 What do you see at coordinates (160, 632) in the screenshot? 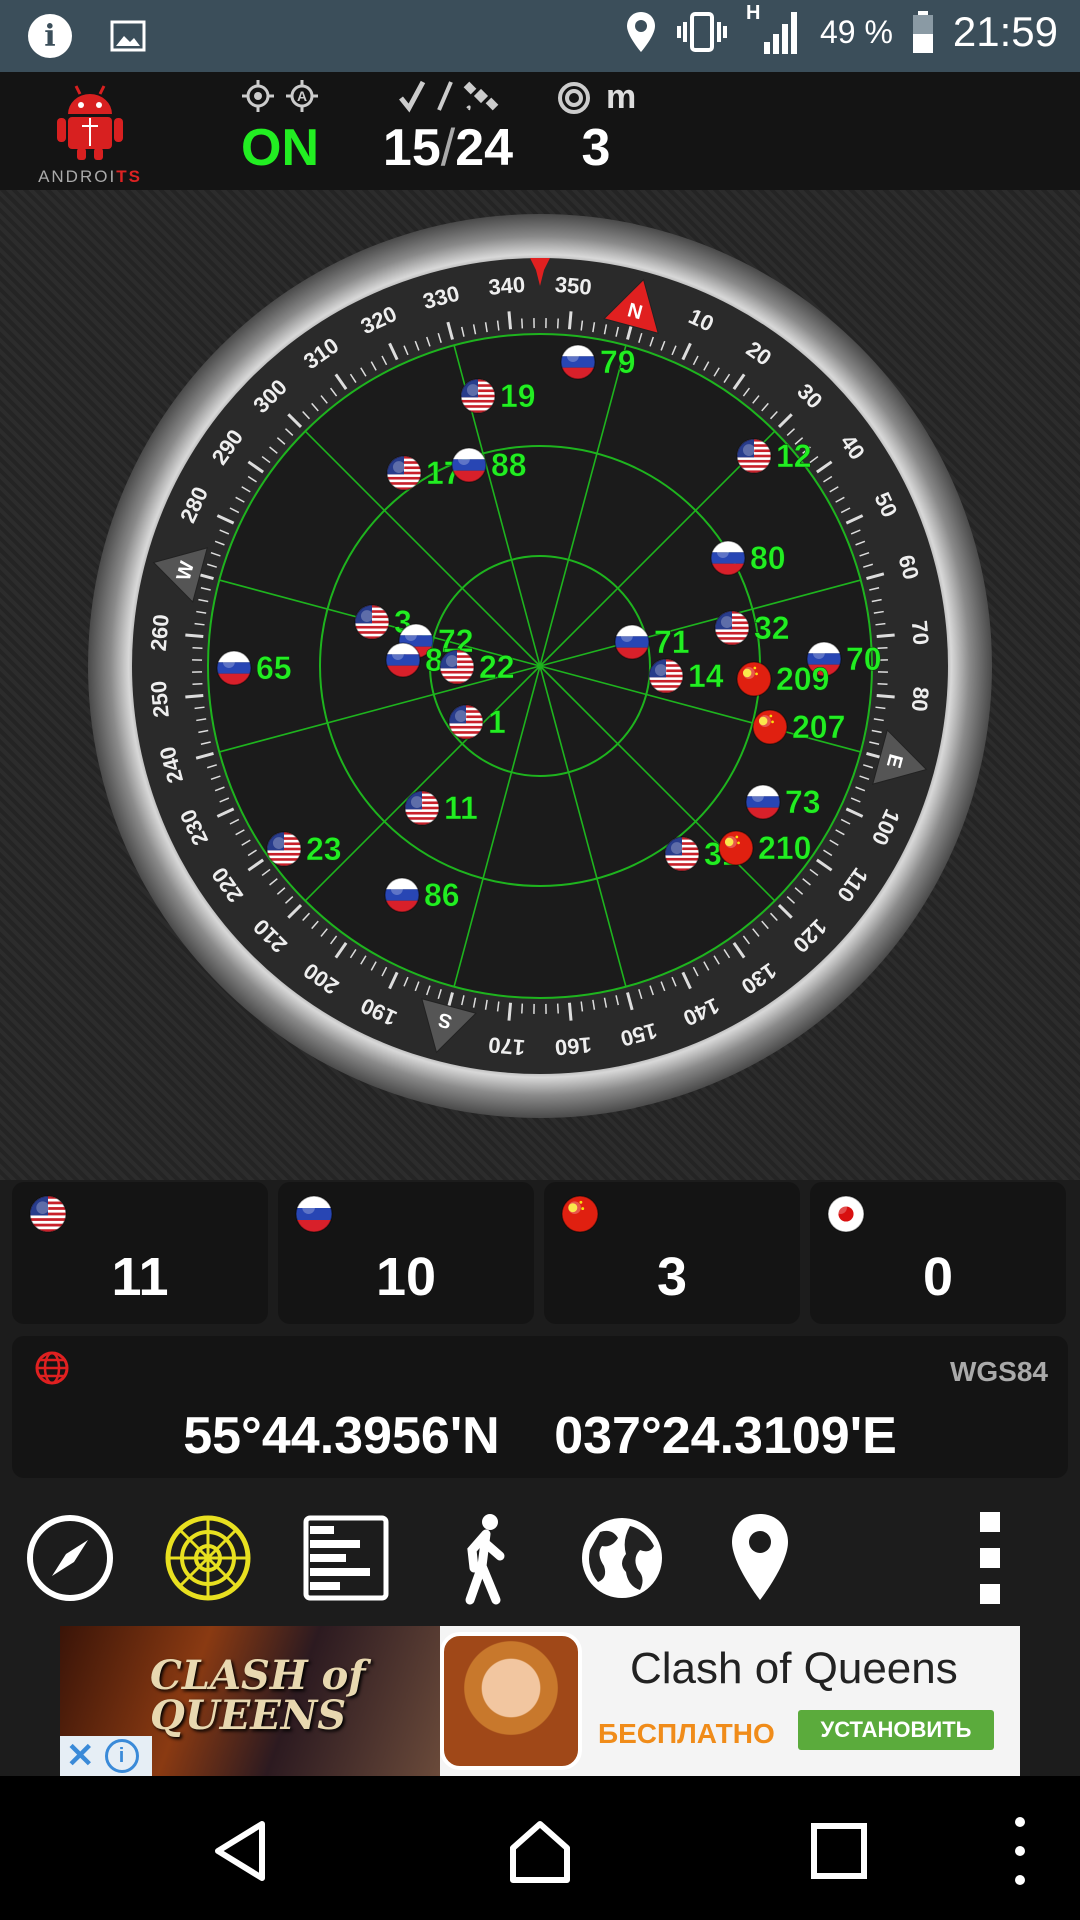
I see `degree-label: 260` at bounding box center [160, 632].